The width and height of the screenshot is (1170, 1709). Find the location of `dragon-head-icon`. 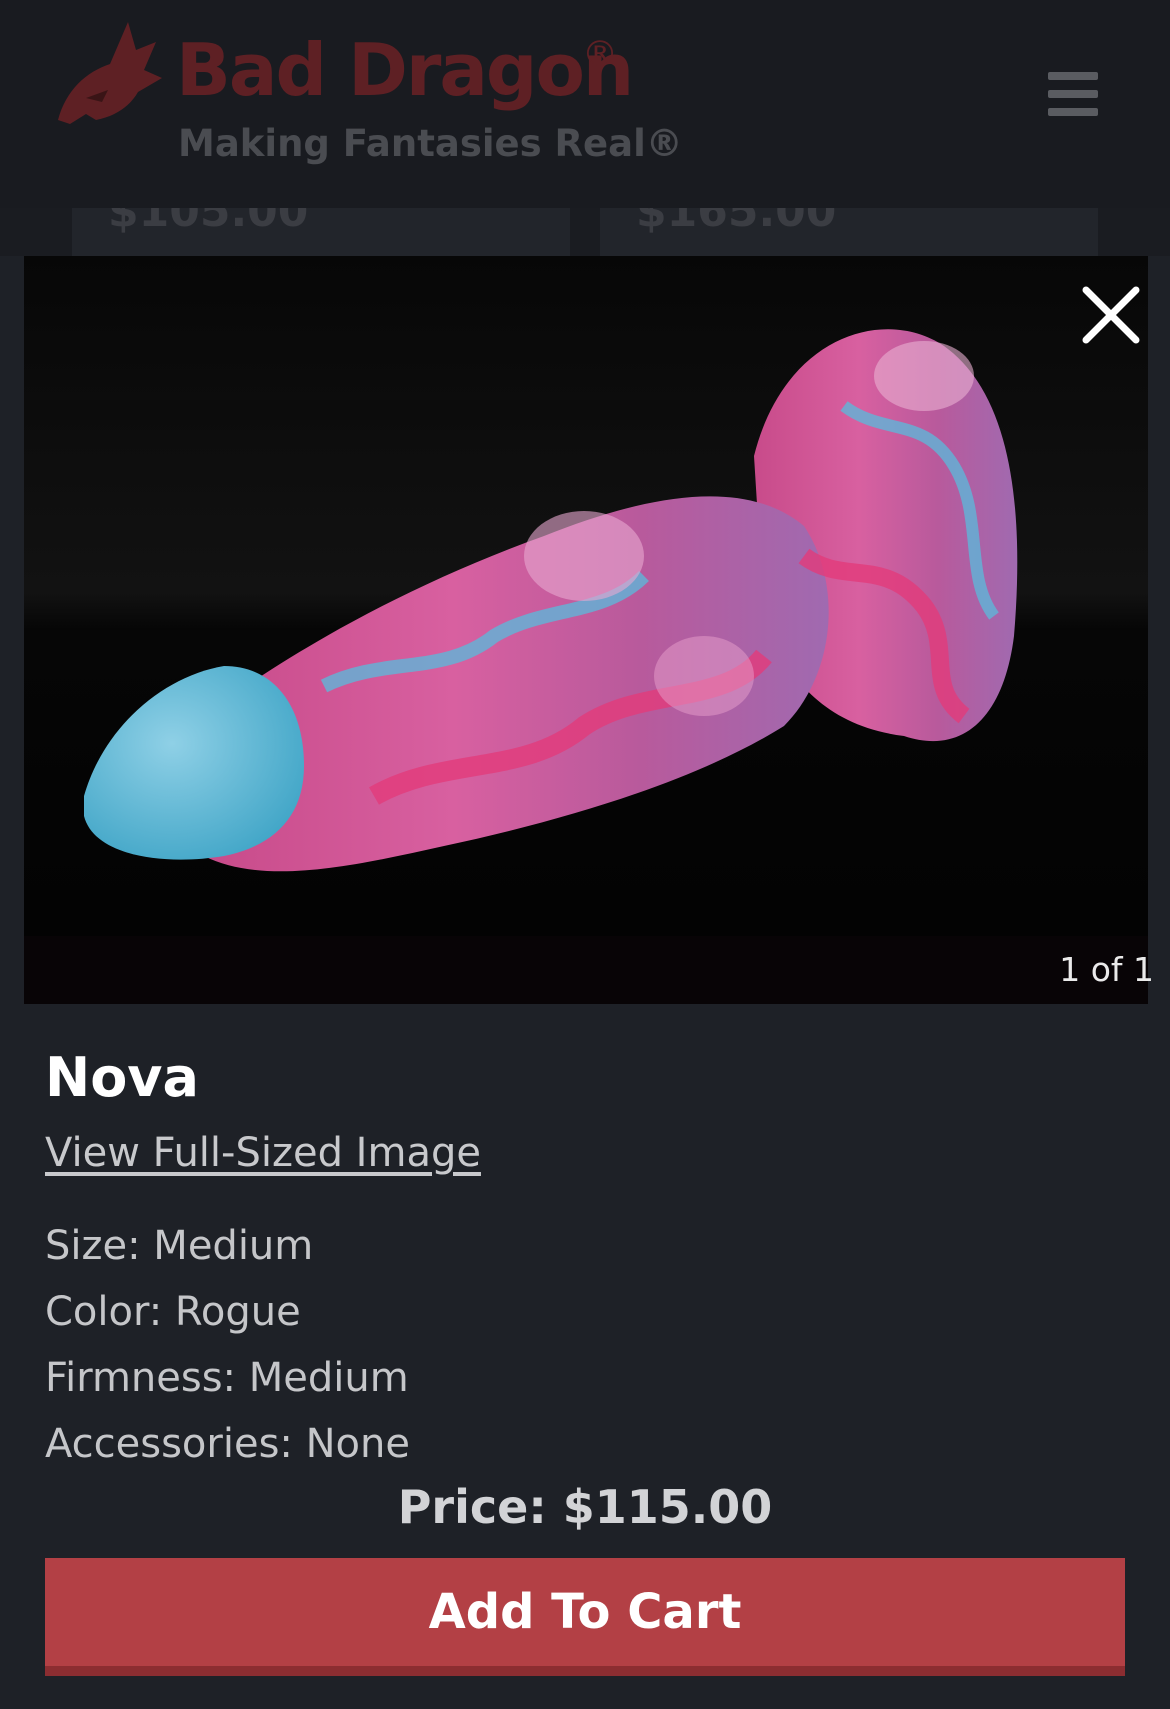

dragon-head-icon is located at coordinates (110, 73).